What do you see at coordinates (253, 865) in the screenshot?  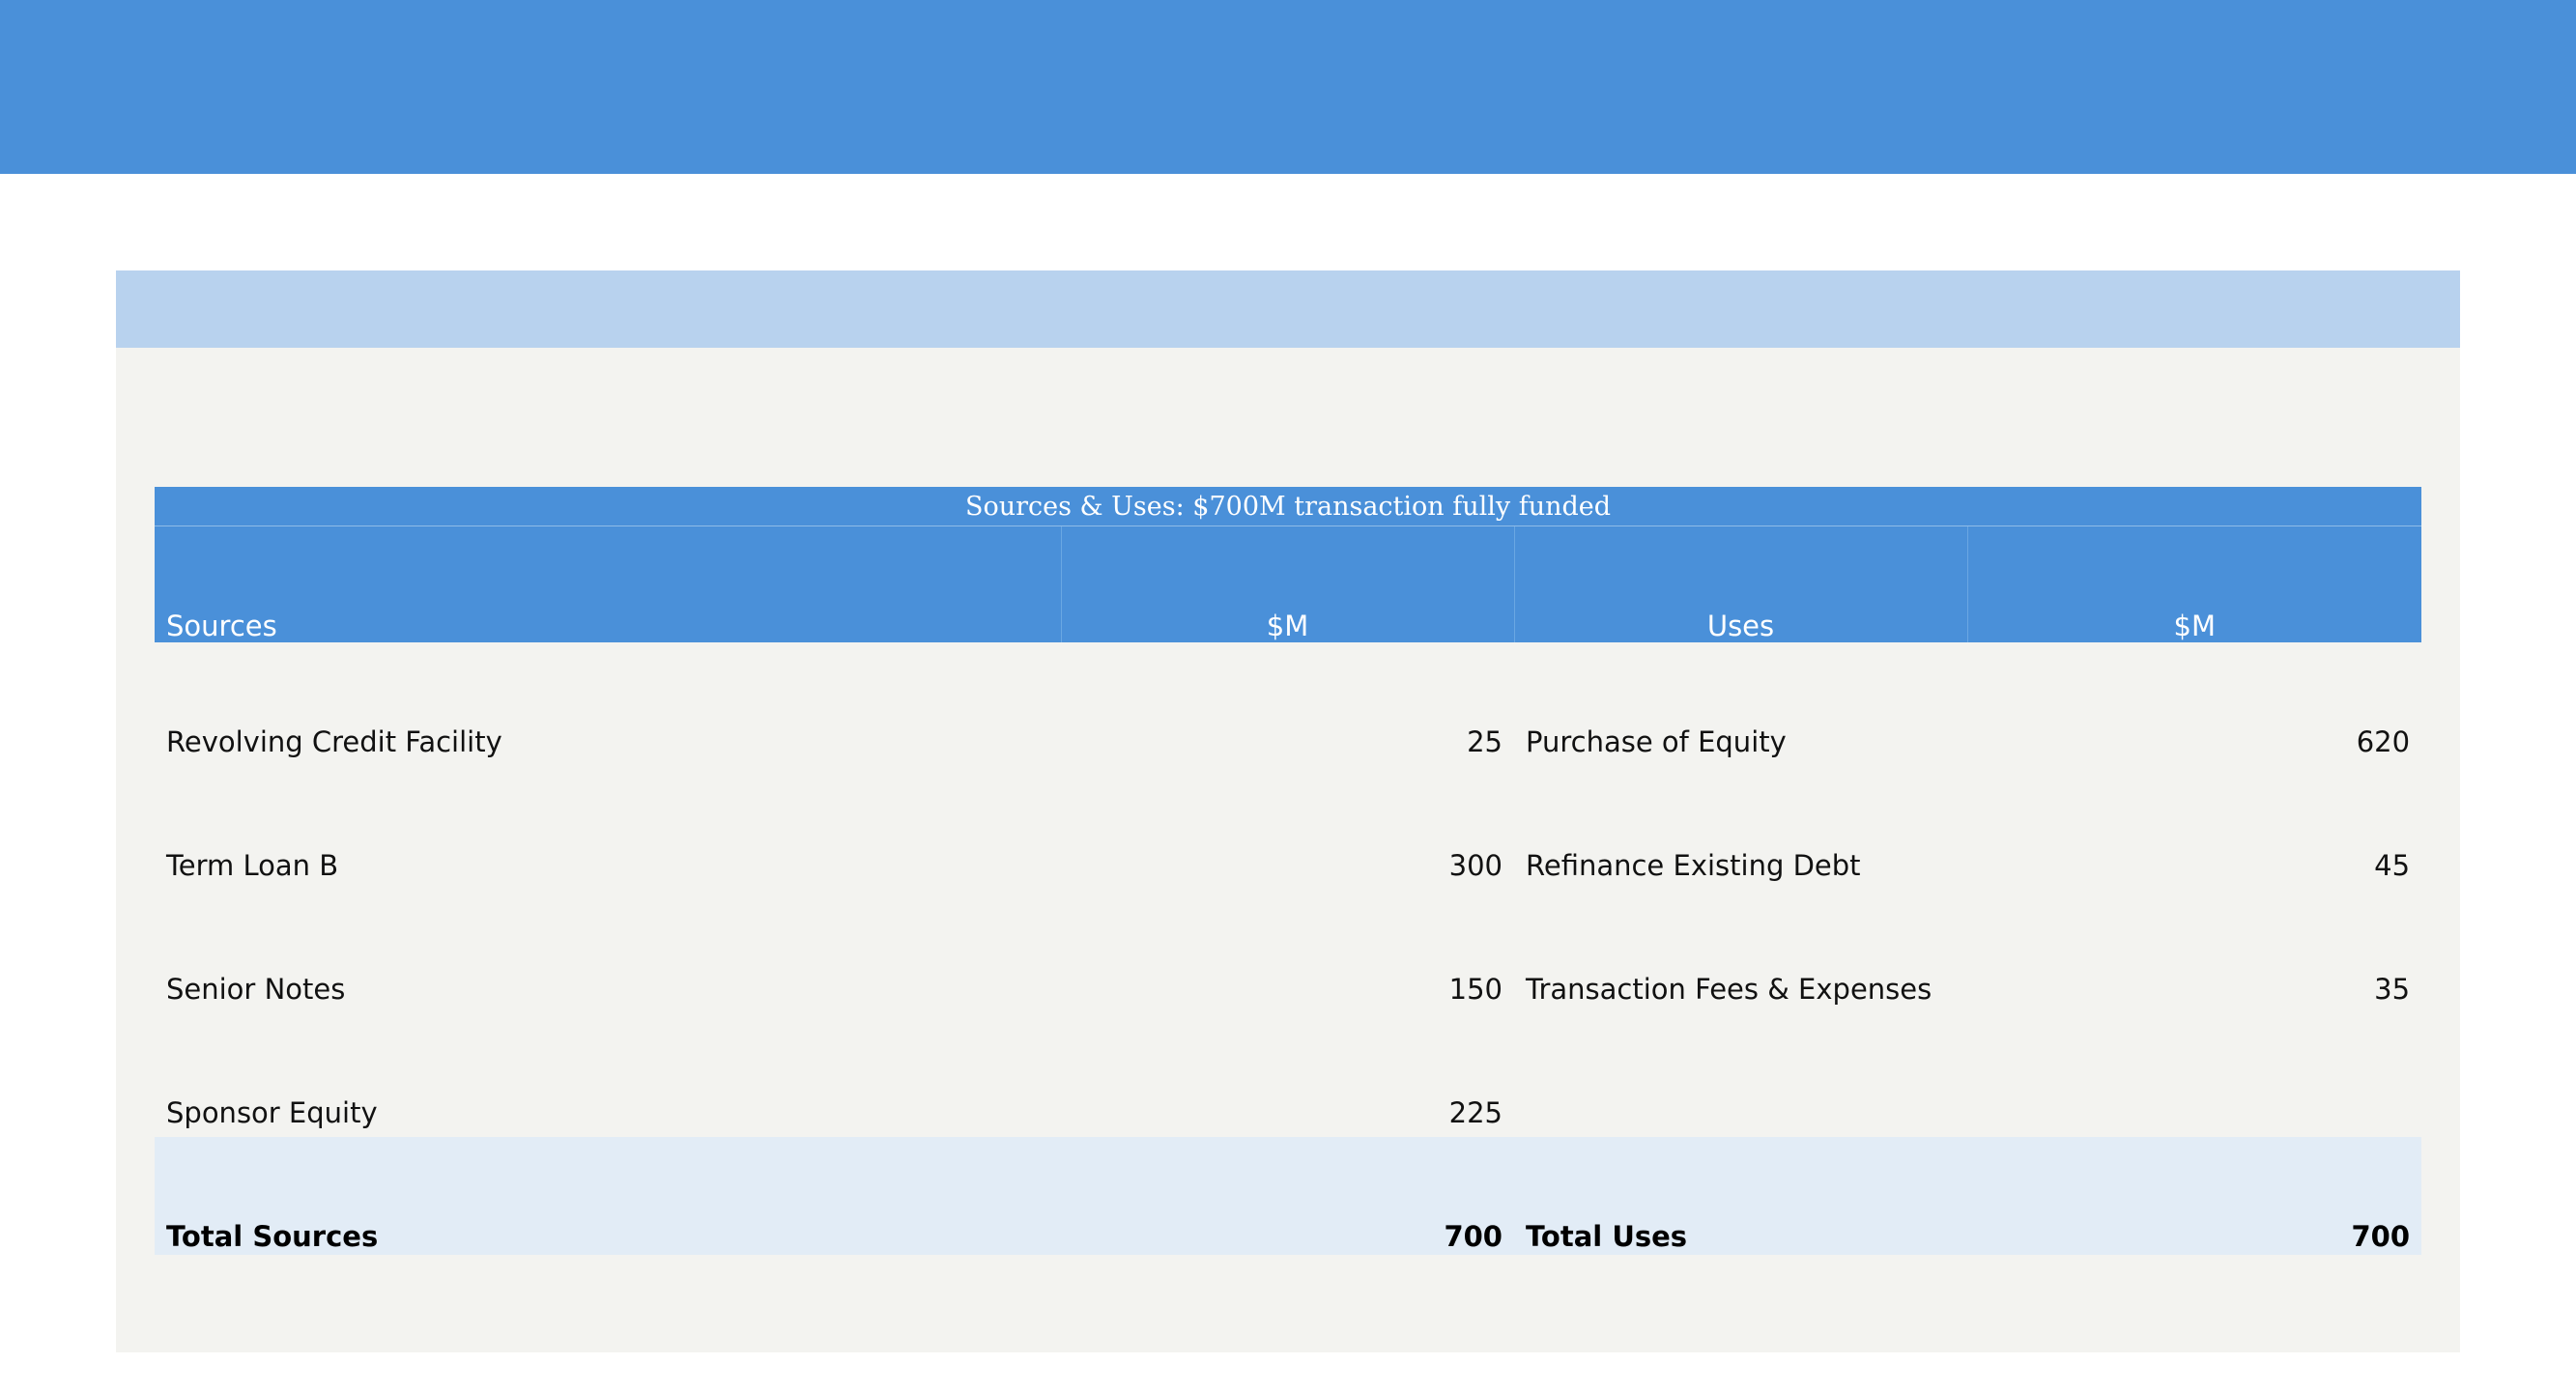 I see `source-label: Term Loan B` at bounding box center [253, 865].